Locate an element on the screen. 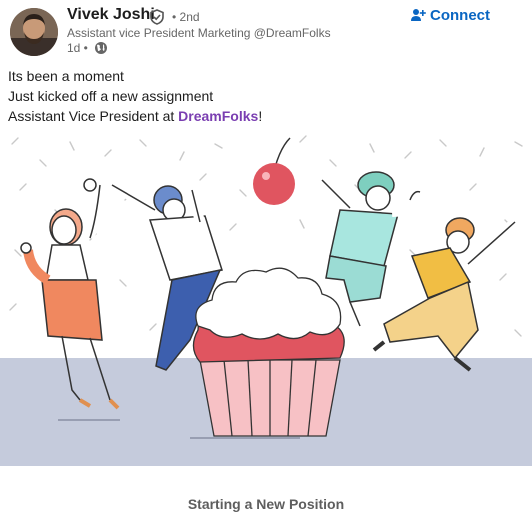 The image size is (532, 522). post-timestamp: 1d • is located at coordinates (77, 48).